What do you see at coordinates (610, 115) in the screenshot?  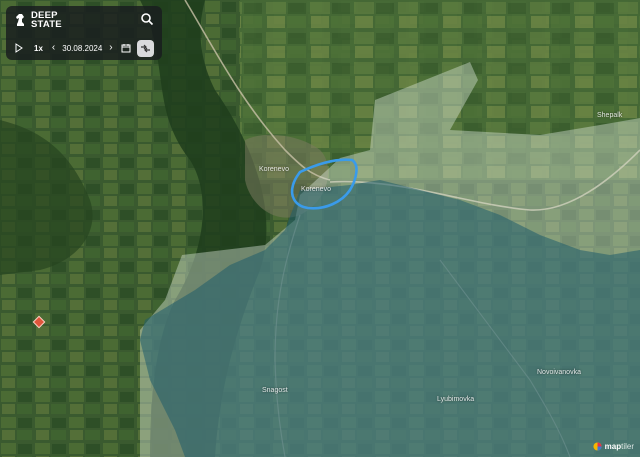 I see `place-label-shepalkovka: Shepalk` at bounding box center [610, 115].